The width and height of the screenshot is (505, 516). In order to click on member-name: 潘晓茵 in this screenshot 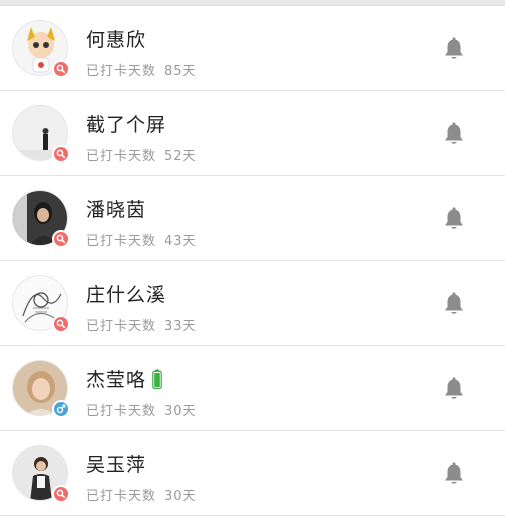, I will do `click(116, 208)`.